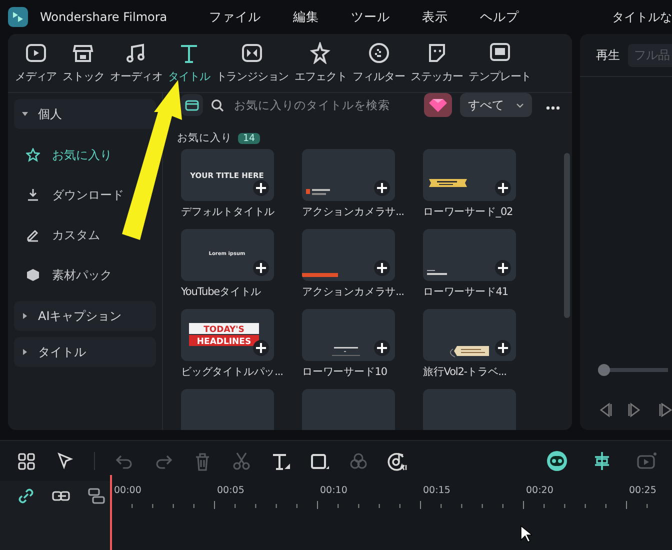 The image size is (672, 550). What do you see at coordinates (605, 410) in the screenshot?
I see `previous-frame-icon` at bounding box center [605, 410].